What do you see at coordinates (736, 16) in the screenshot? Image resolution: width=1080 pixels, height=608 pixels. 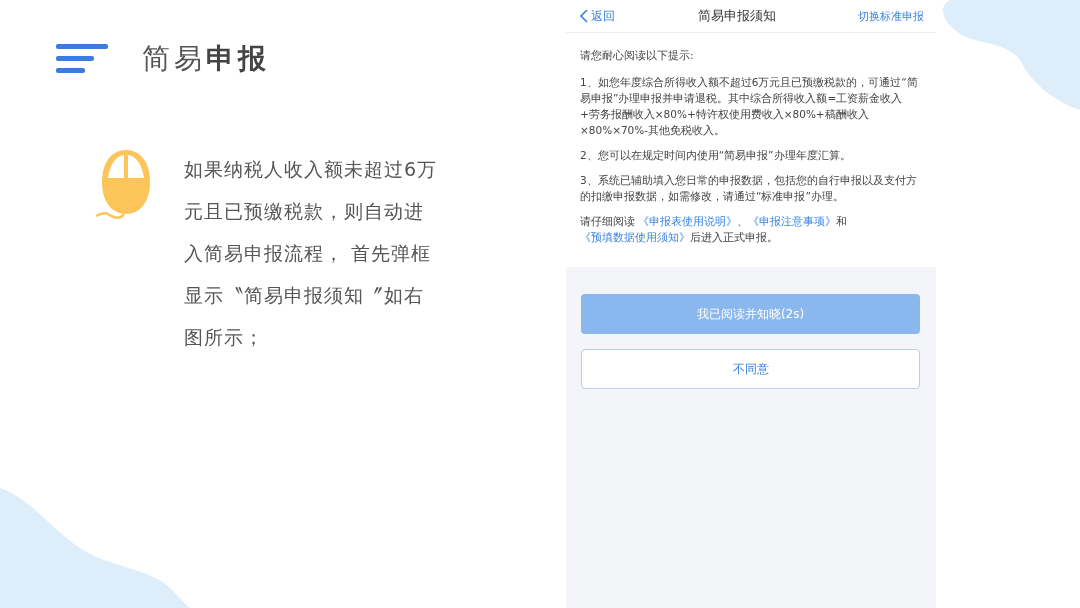 I see `screen-title: 简易申报须知` at bounding box center [736, 16].